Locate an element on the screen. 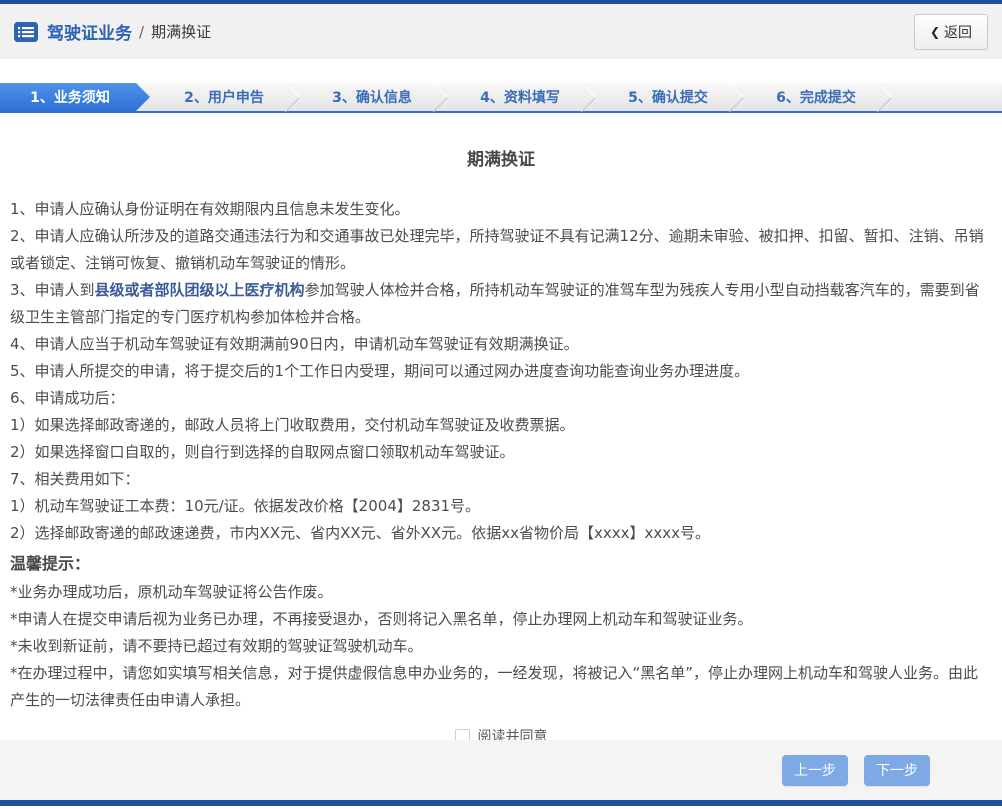 The width and height of the screenshot is (1002, 809). notice-line3-bold: 县级或者部队团级以上医疗机构 is located at coordinates (199, 290).